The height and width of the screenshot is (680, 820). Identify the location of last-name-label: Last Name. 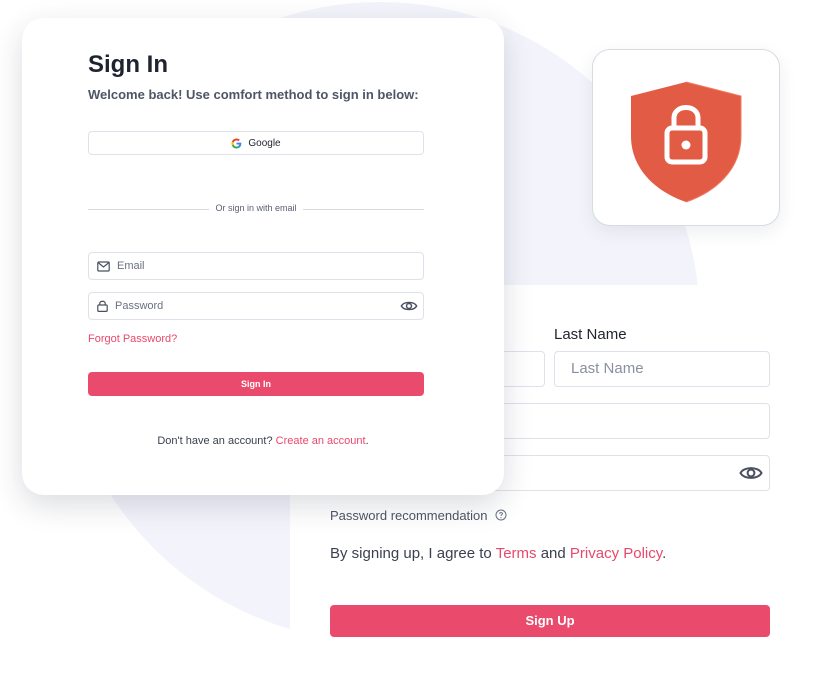
(590, 334).